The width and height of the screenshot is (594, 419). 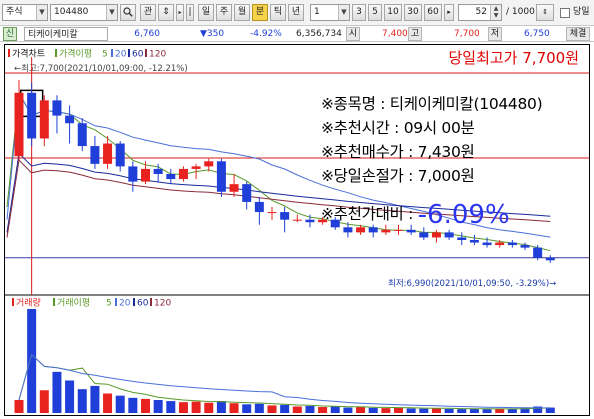 What do you see at coordinates (9, 53) in the screenshot?
I see `price-legend-marker` at bounding box center [9, 53].